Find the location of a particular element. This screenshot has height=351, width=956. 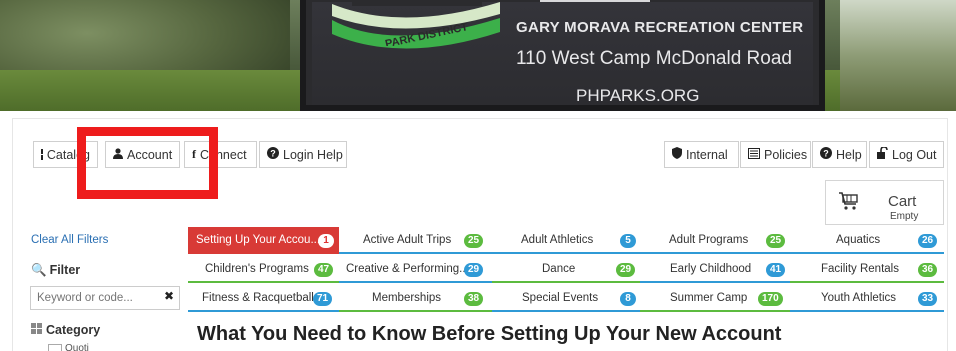

tab-fitness-racquetball: Fitness & Racquetball 71 is located at coordinates (263, 298).